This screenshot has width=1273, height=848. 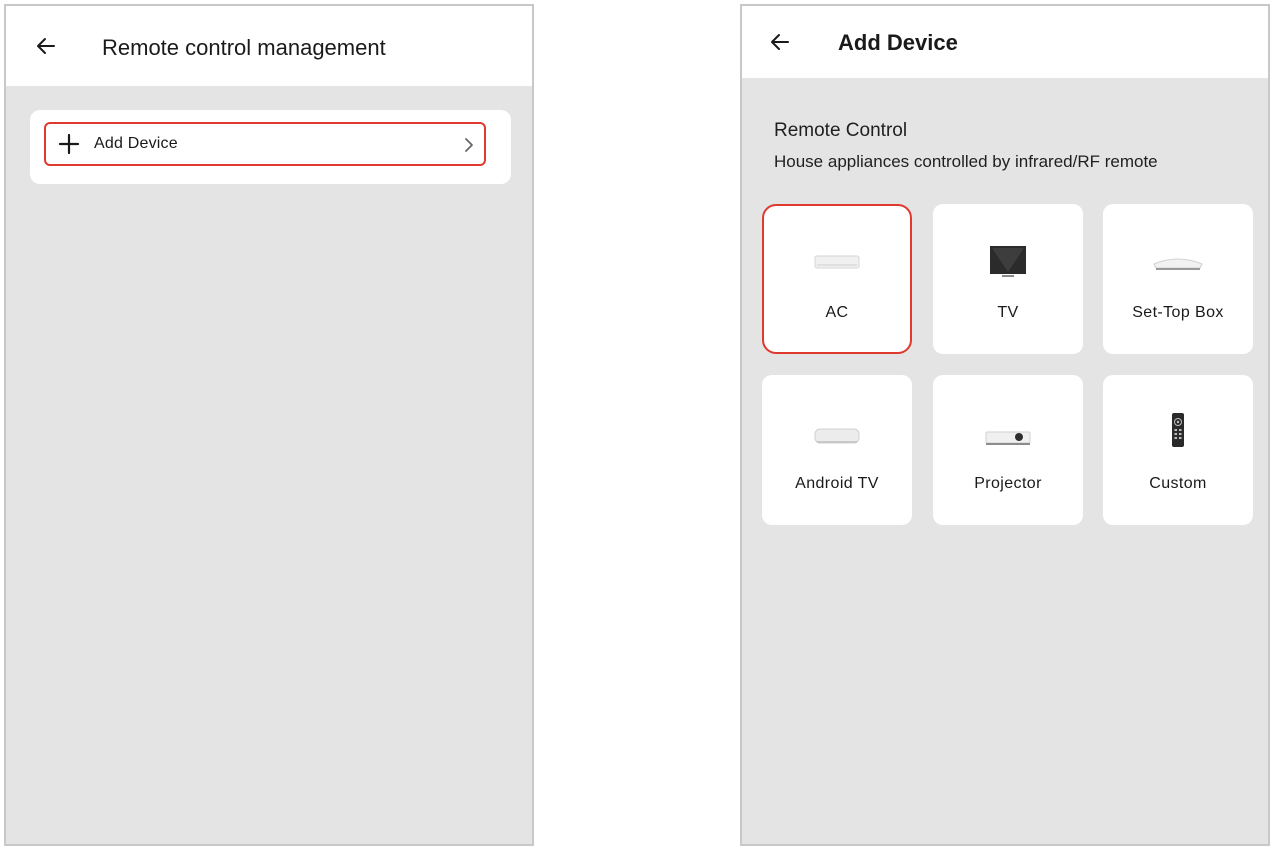 What do you see at coordinates (1178, 483) in the screenshot?
I see `device-label: Custom` at bounding box center [1178, 483].